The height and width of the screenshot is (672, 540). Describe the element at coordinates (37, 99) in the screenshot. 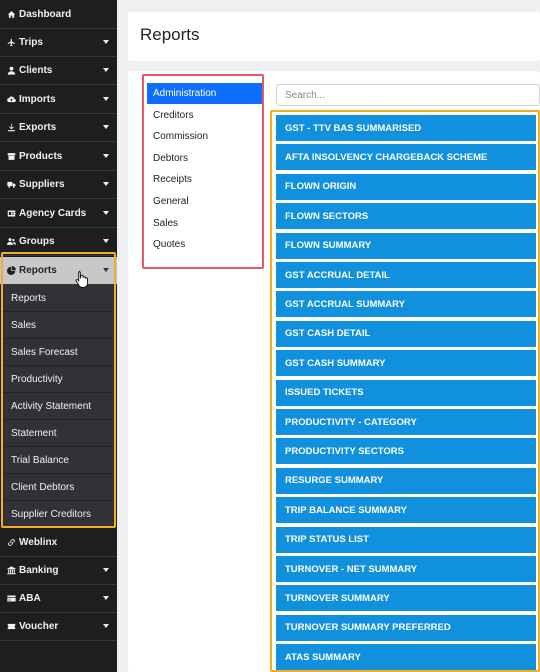

I see `sidebar-item-label: Imports` at that location.